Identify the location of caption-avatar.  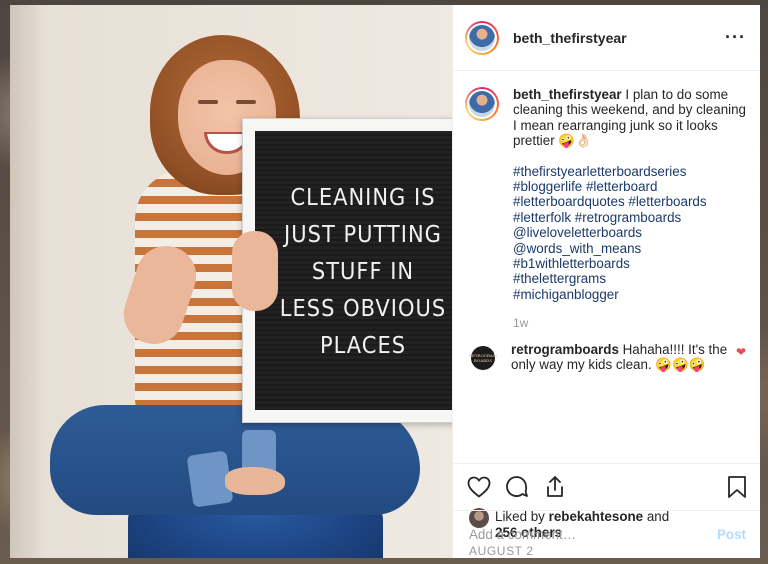
(482, 104).